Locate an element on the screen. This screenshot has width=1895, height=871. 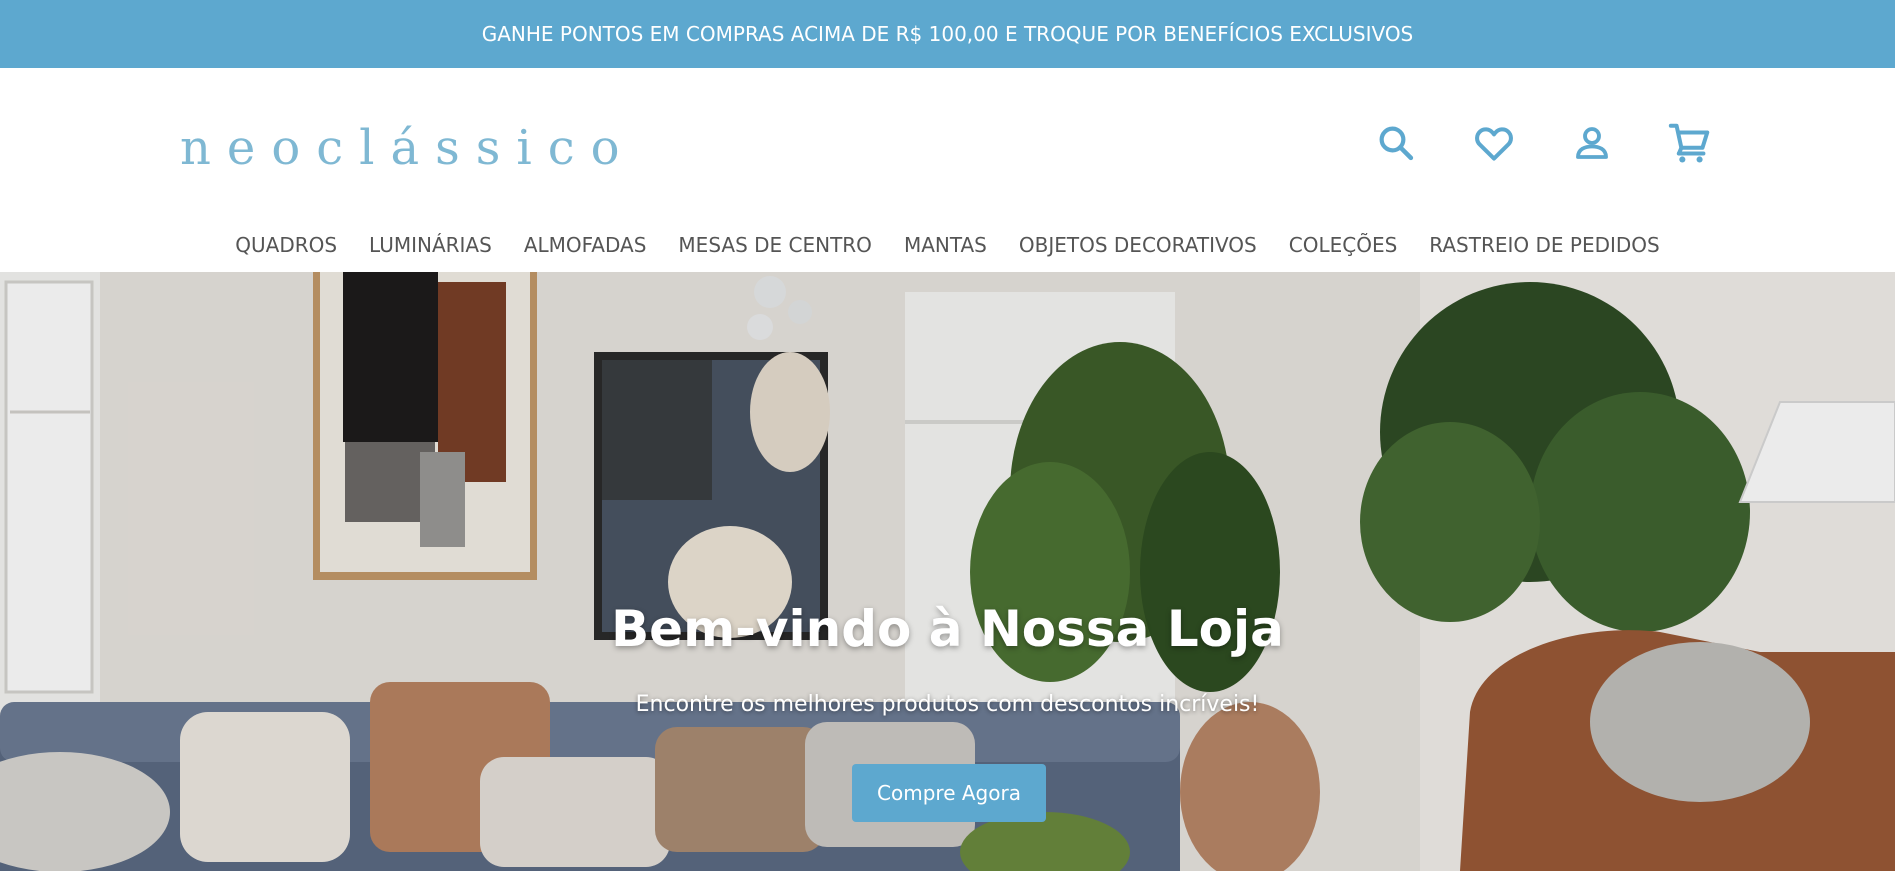
nav-item-objetos-decorativos: OBJETOS DECORATIVOS is located at coordinates (1138, 245).